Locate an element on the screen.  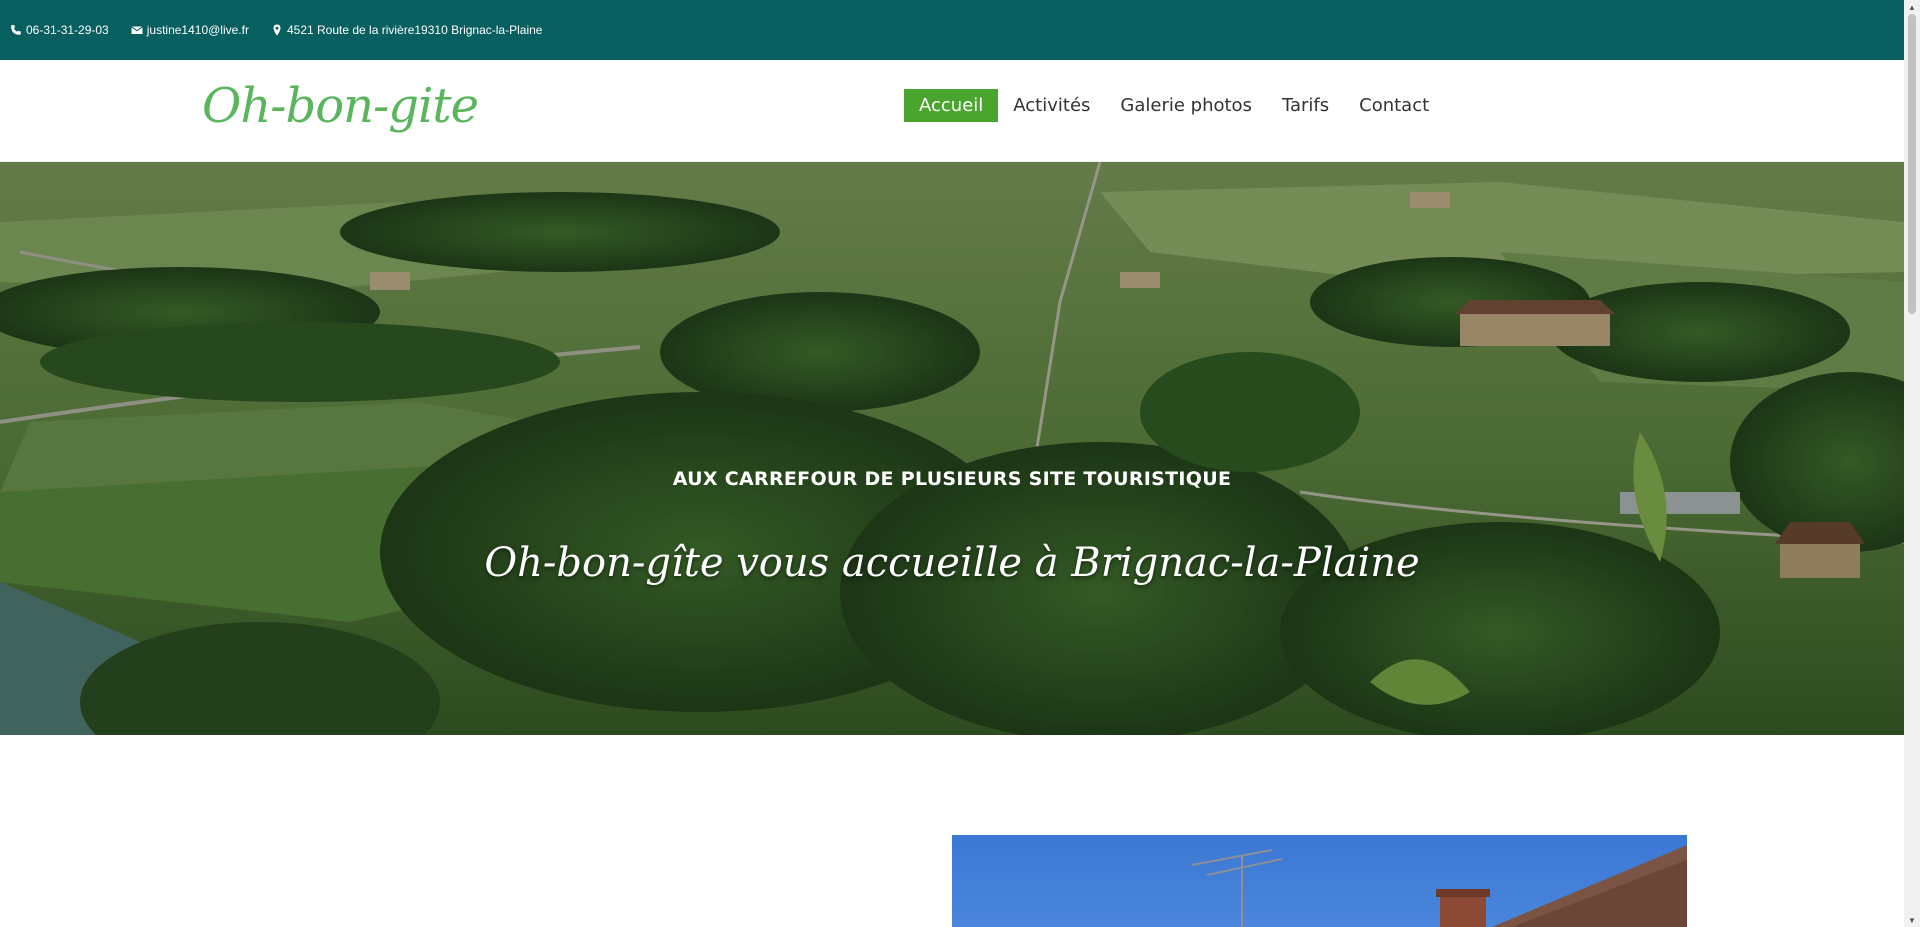
contact-phone-text: 06-31-31-29-03 is located at coordinates (67, 30).